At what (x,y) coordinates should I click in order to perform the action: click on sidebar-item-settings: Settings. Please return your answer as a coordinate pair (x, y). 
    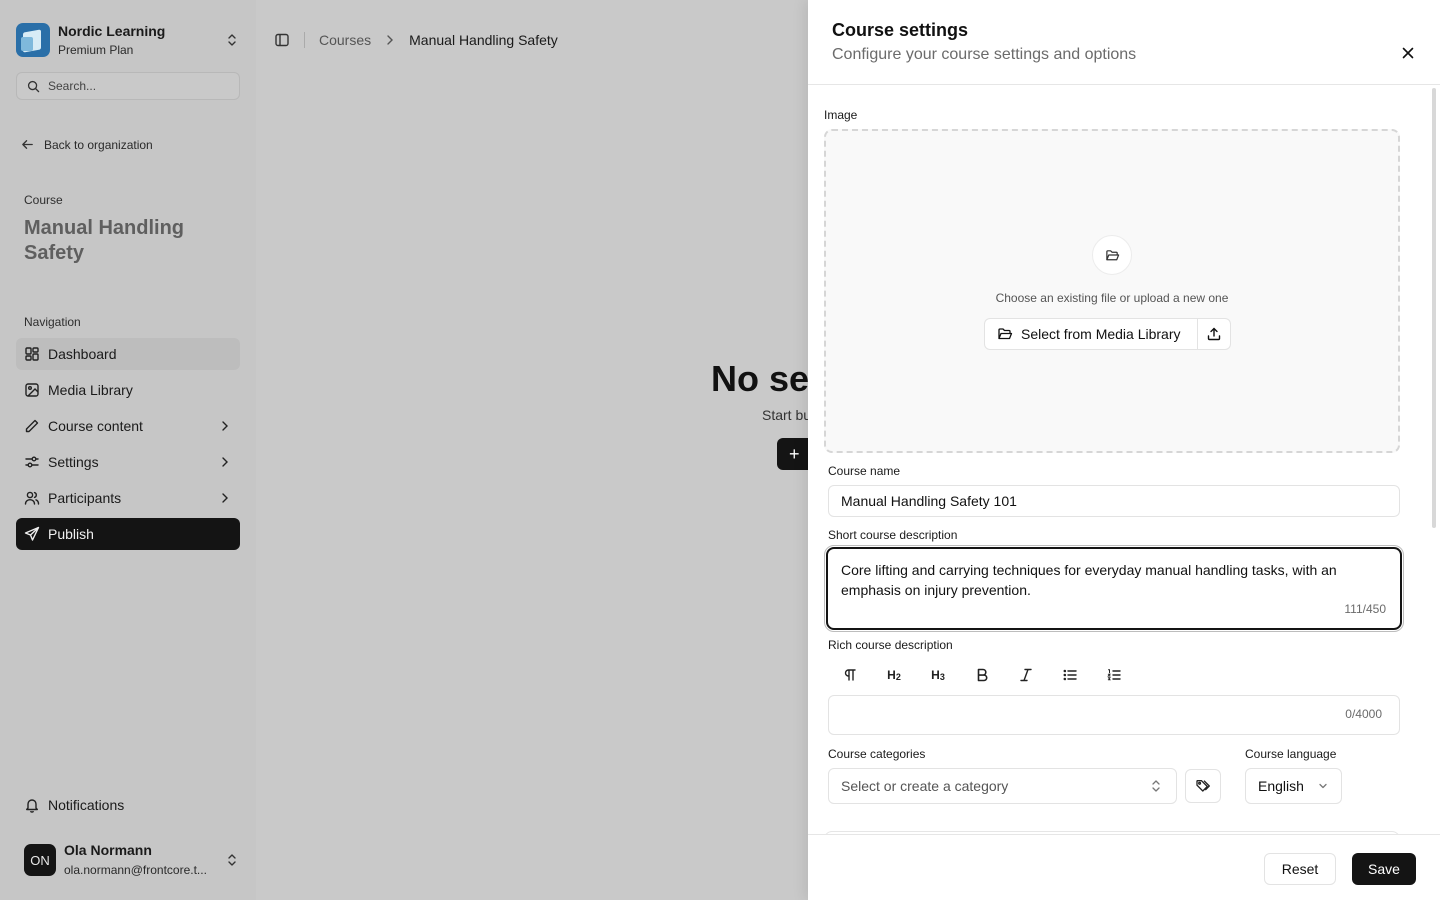
    Looking at the image, I should click on (128, 462).